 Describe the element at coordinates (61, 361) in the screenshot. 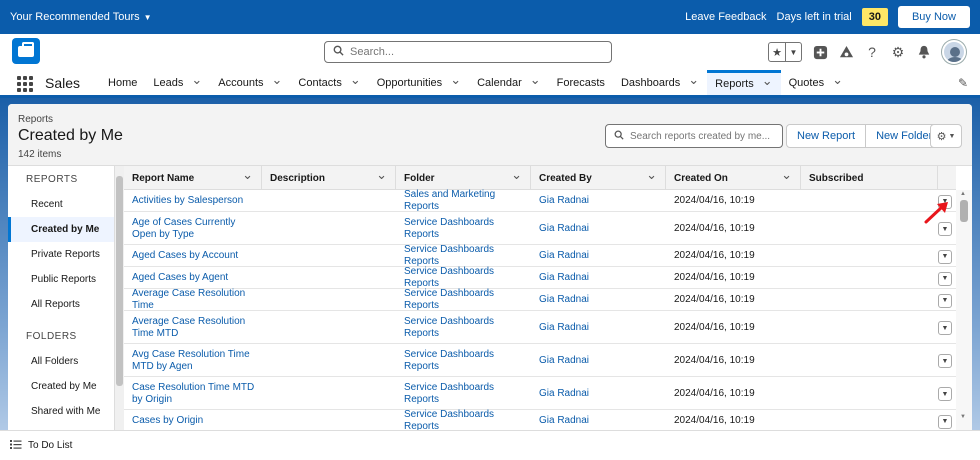

I see `sidebar-folder-all-folders: All Folders` at that location.